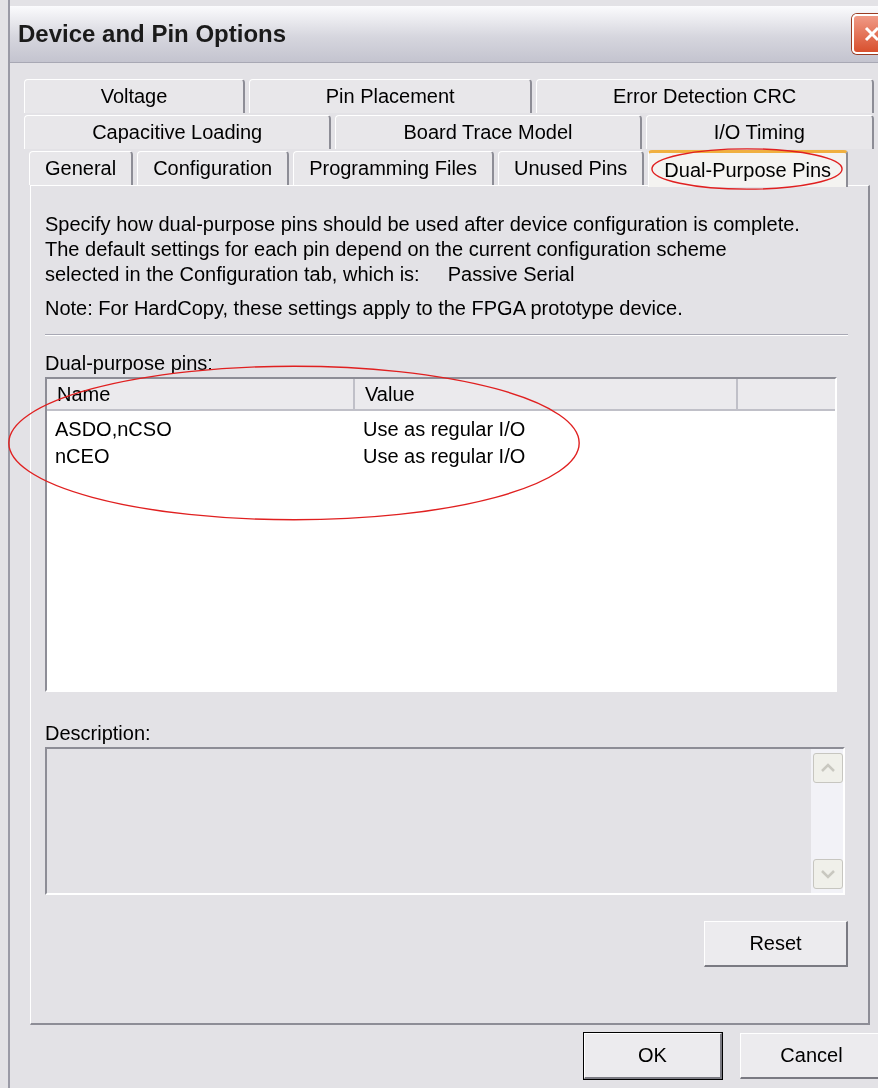 This screenshot has height=1088, width=878. What do you see at coordinates (213, 168) in the screenshot?
I see `tab: Configuration` at bounding box center [213, 168].